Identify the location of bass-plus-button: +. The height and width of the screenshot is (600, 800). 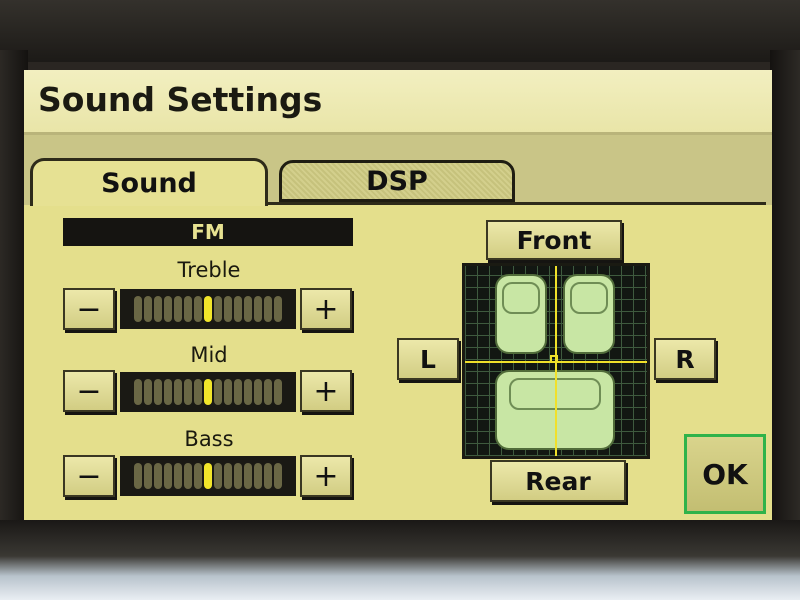
(326, 476).